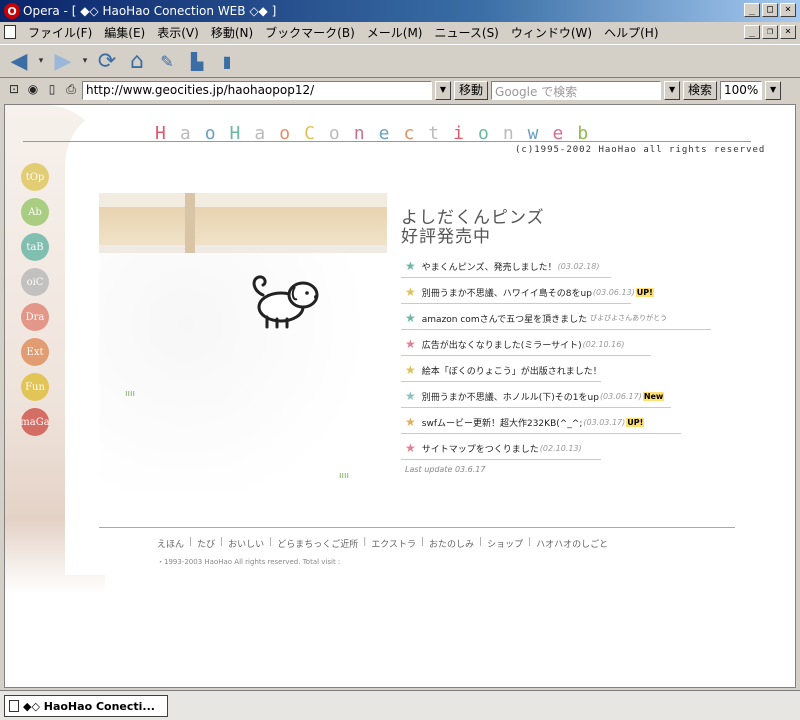 Image resolution: width=800 pixels, height=720 pixels. Describe the element at coordinates (471, 90) in the screenshot. I see `go-button: 移動` at that location.